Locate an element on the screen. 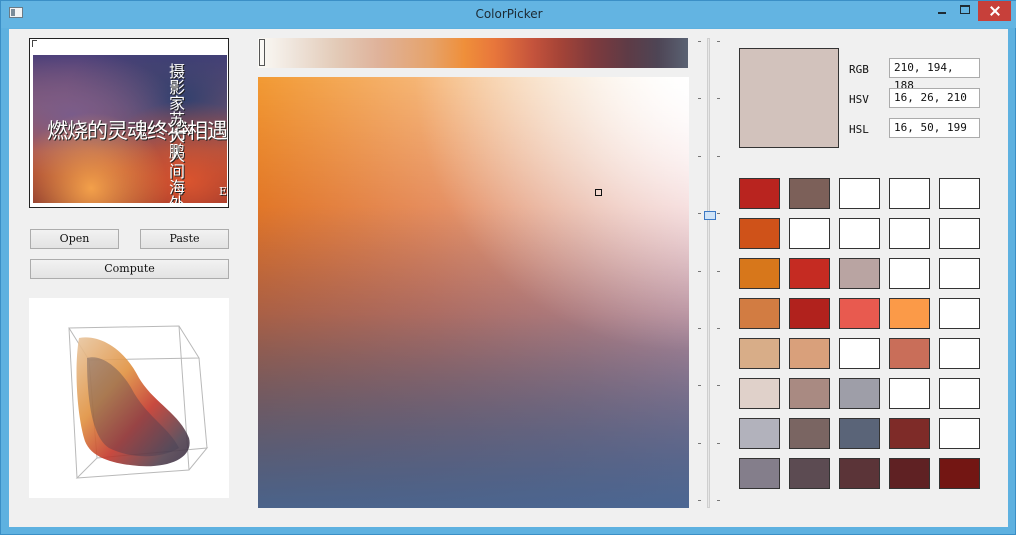  image-caption-x: X is located at coordinates (187, 130).